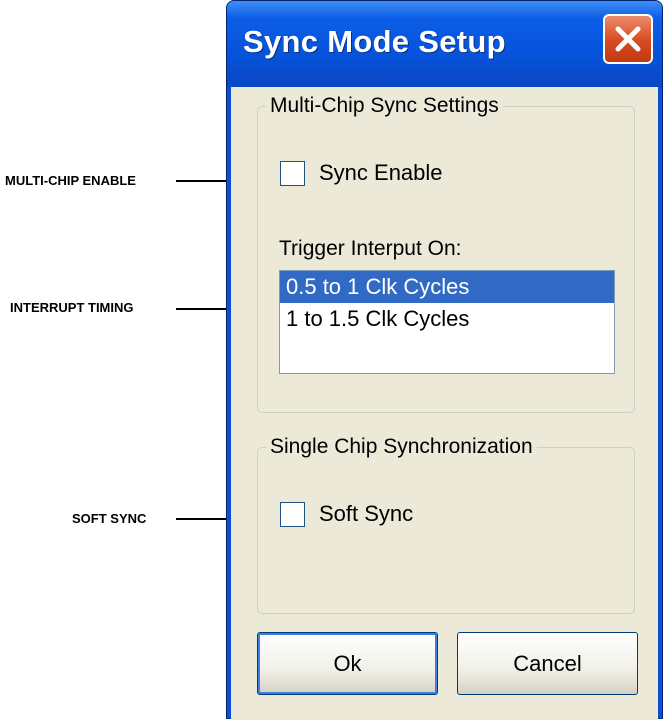 This screenshot has height=720, width=663. What do you see at coordinates (401, 446) in the screenshot?
I see `single-chip-sync-legend: Single Chip Synchronization` at bounding box center [401, 446].